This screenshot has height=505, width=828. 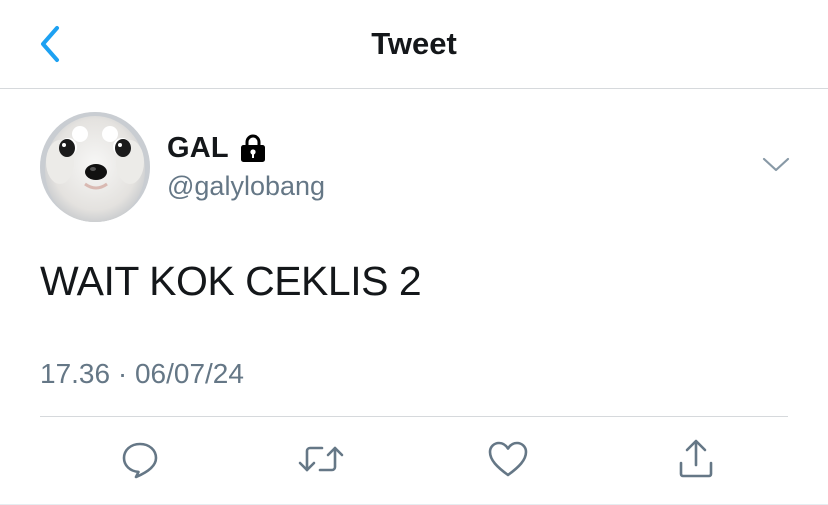 I want to click on heart-icon, so click(x=508, y=459).